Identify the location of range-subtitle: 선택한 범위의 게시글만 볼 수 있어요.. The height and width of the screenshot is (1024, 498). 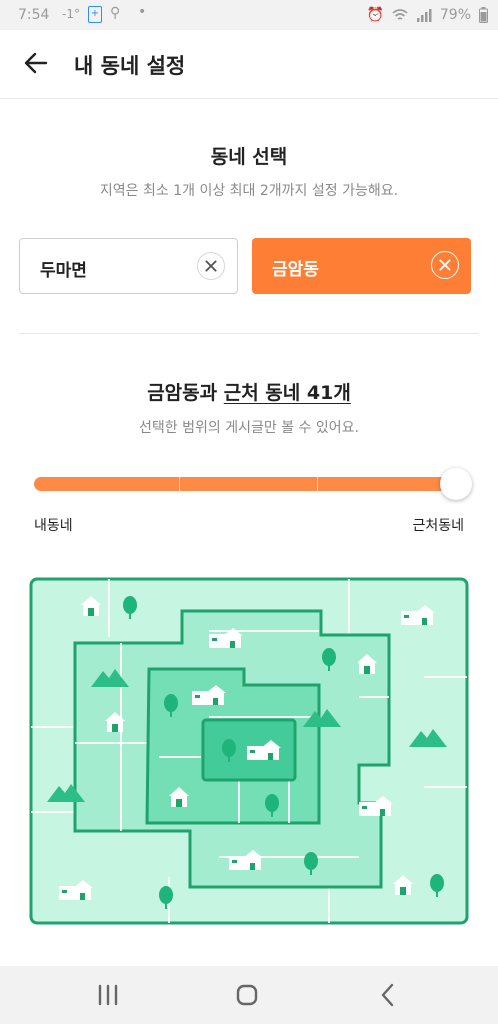
(249, 428).